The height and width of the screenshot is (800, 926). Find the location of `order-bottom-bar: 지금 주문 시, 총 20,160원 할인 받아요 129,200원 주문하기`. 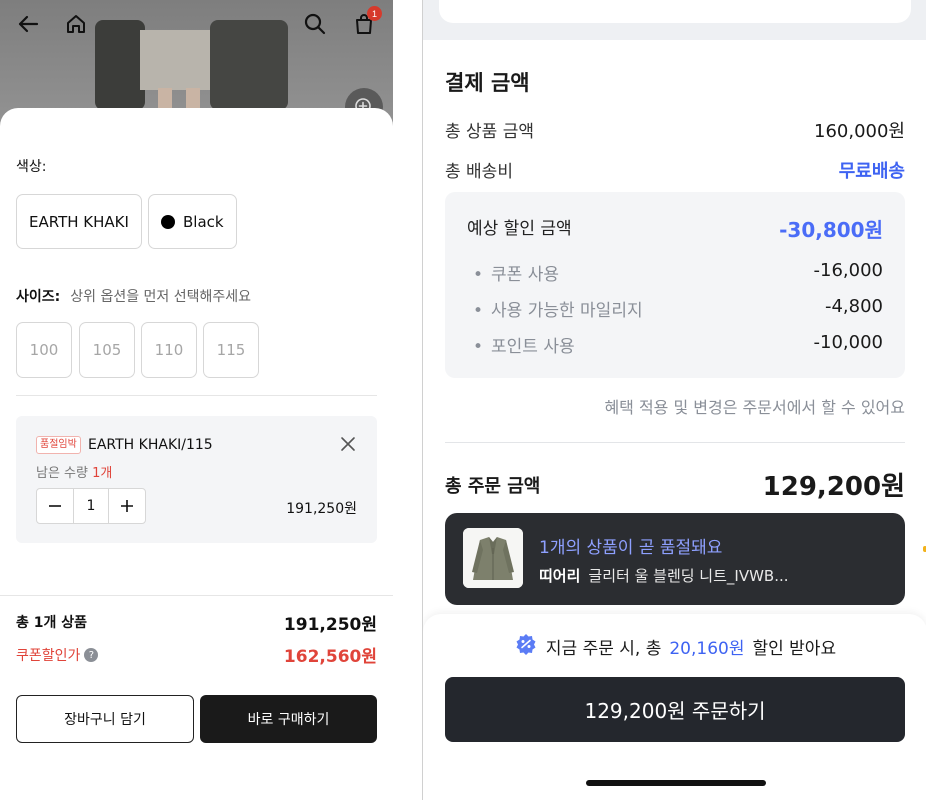

order-bottom-bar: 지금 주문 시, 총 20,160원 할인 받아요 129,200원 주문하기 is located at coordinates (674, 707).